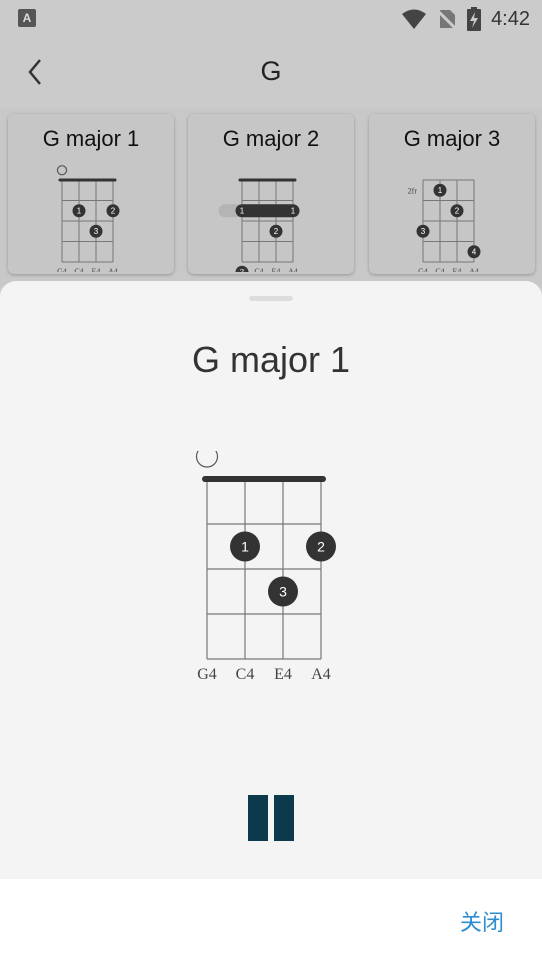  I want to click on chord-card-title: G major 3, so click(452, 138).